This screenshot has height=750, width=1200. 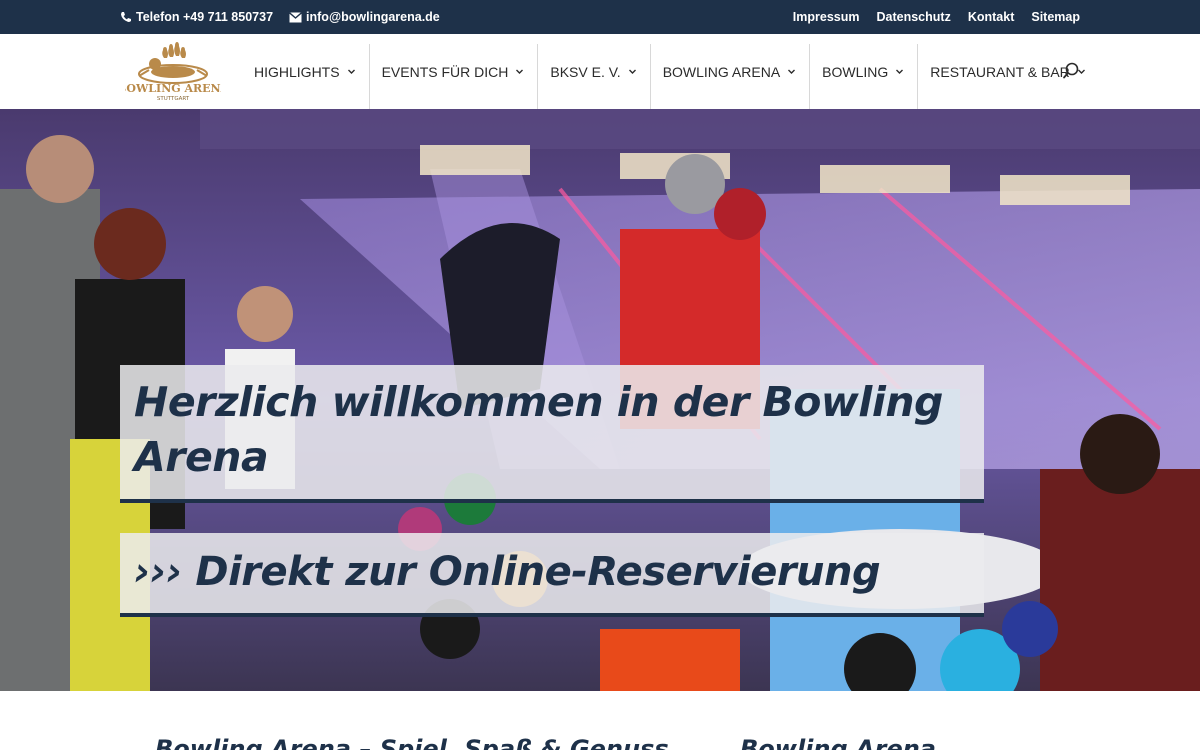 I want to click on phone-text: Telefon +49 711 850737, so click(x=205, y=17).